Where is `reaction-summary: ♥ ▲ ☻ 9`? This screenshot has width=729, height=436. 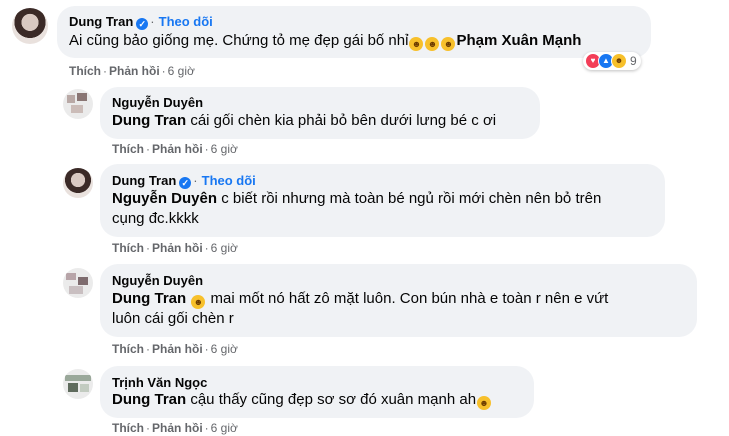
reaction-summary: ♥ ▲ ☻ 9 is located at coordinates (612, 61).